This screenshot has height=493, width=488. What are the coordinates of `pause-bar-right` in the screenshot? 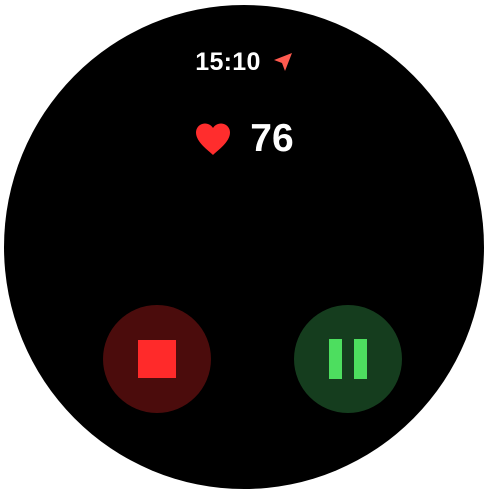 It's located at (360, 359).